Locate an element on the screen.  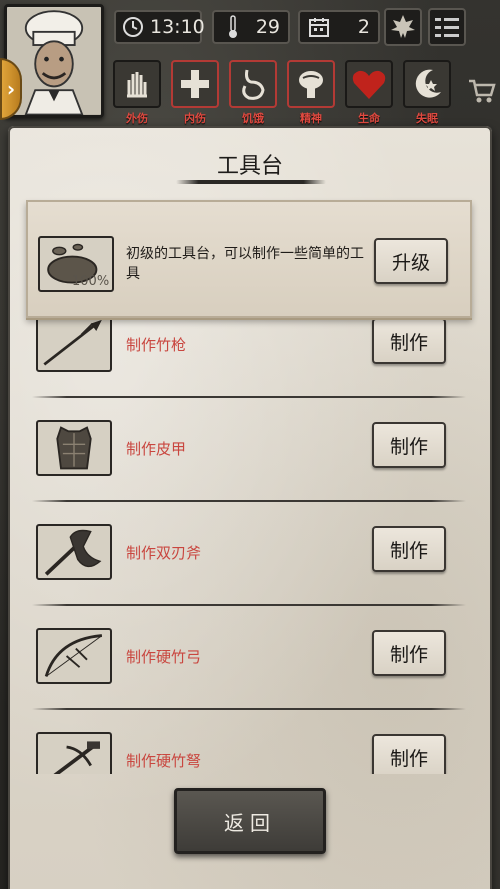
condition-bar: 外伤 内伤 饥饿 精神 生命 失眠 is located at coordinates (282, 93).